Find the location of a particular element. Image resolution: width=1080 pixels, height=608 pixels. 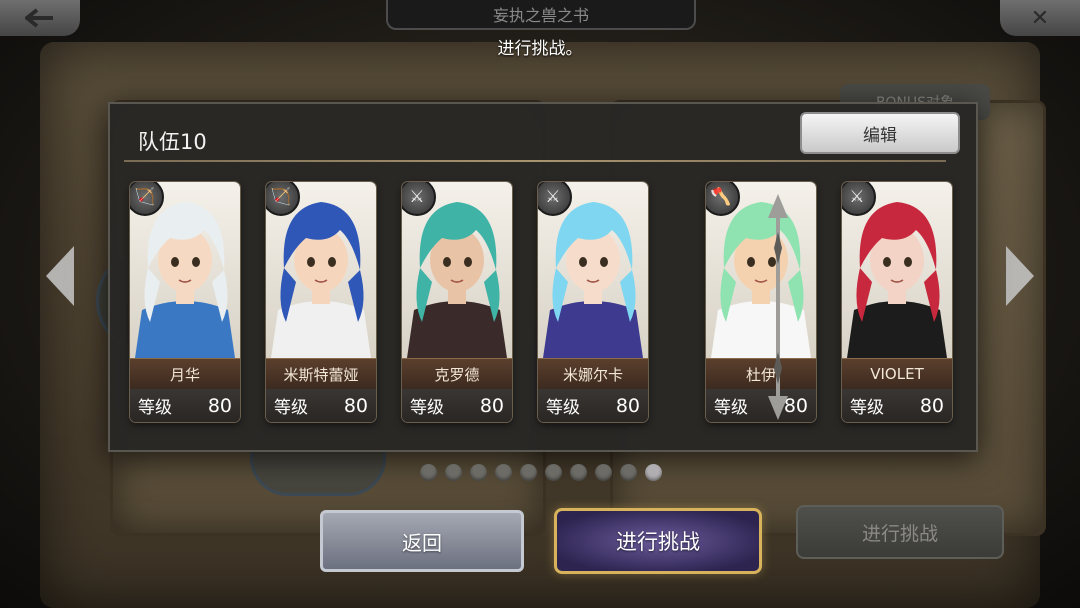

team-pagination is located at coordinates (541, 472).